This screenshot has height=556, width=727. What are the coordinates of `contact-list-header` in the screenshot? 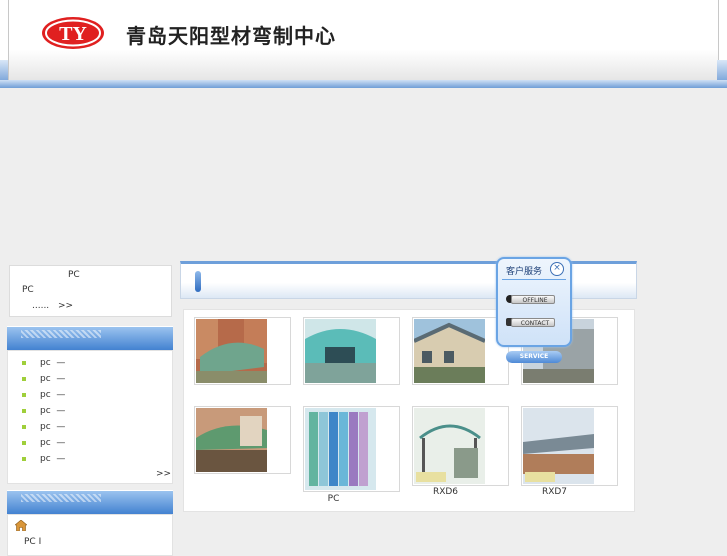 It's located at (90, 502).